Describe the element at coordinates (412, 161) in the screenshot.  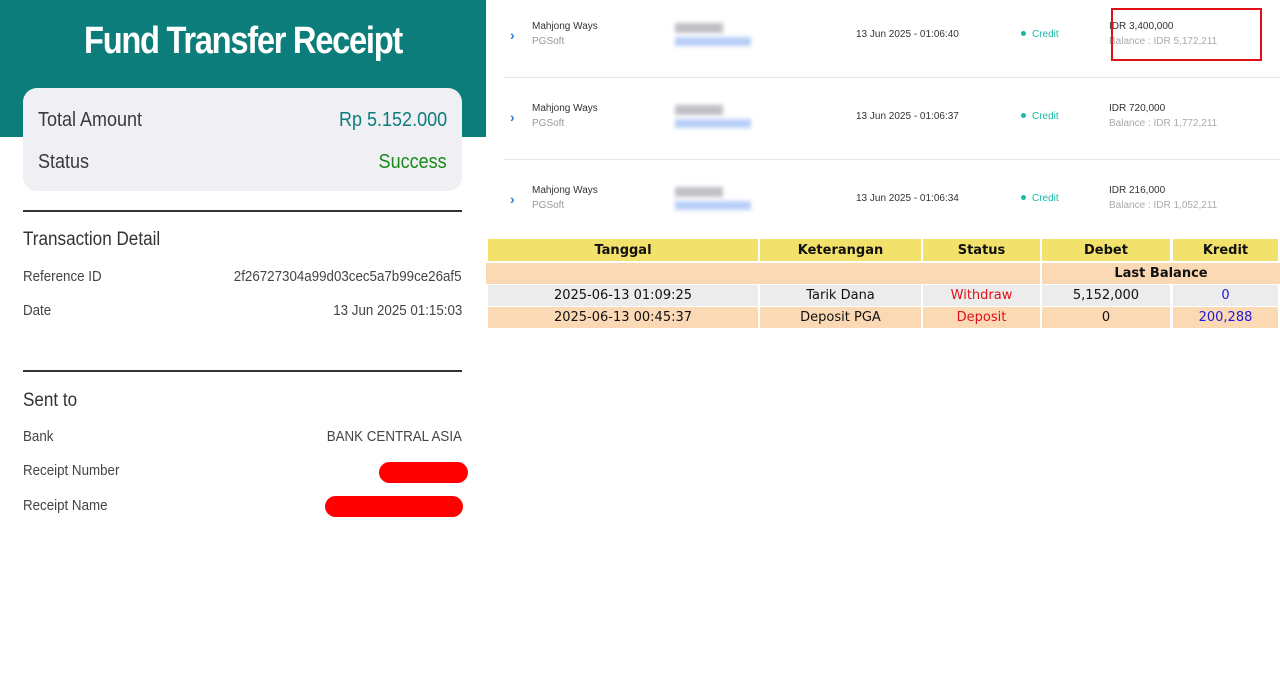
I see `status-value: Success` at that location.